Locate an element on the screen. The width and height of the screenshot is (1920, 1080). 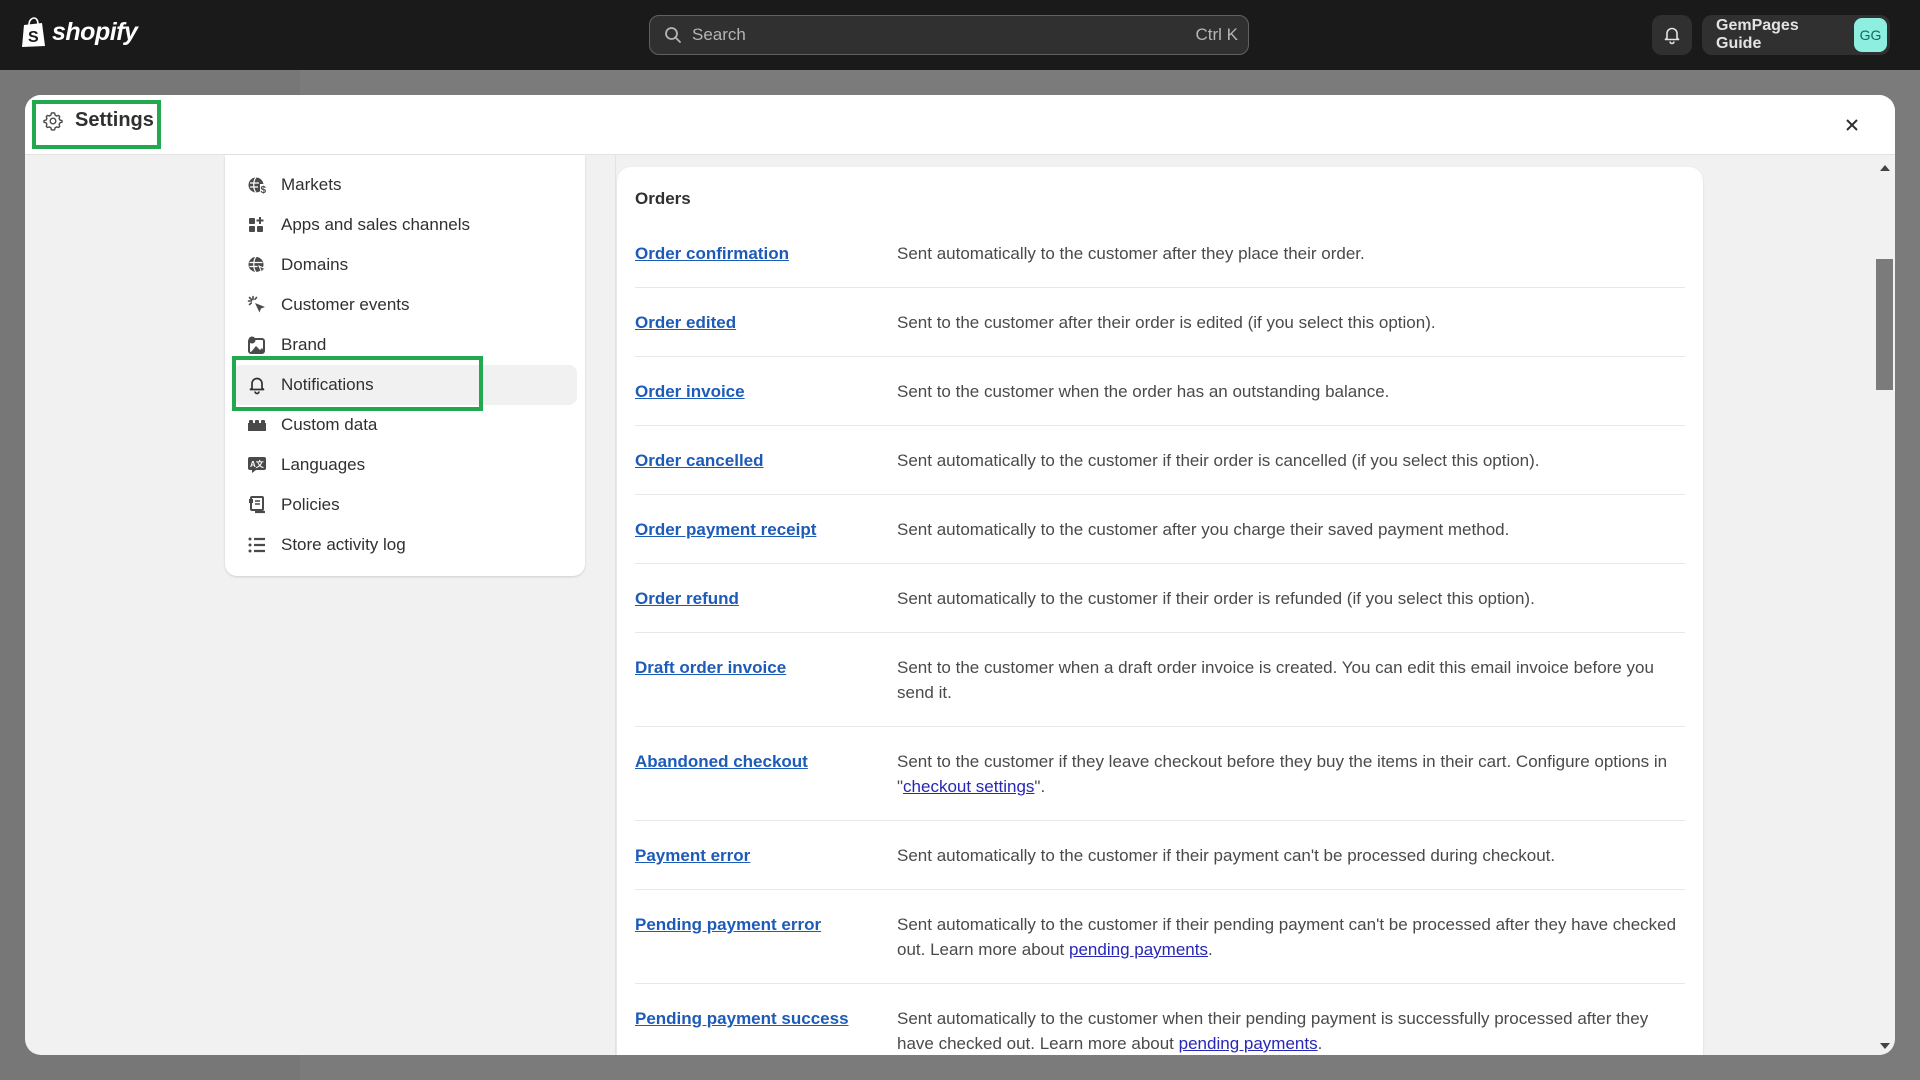
sidebar-item-apps-and-sales-channels: Apps and sales channels is located at coordinates (405, 225).